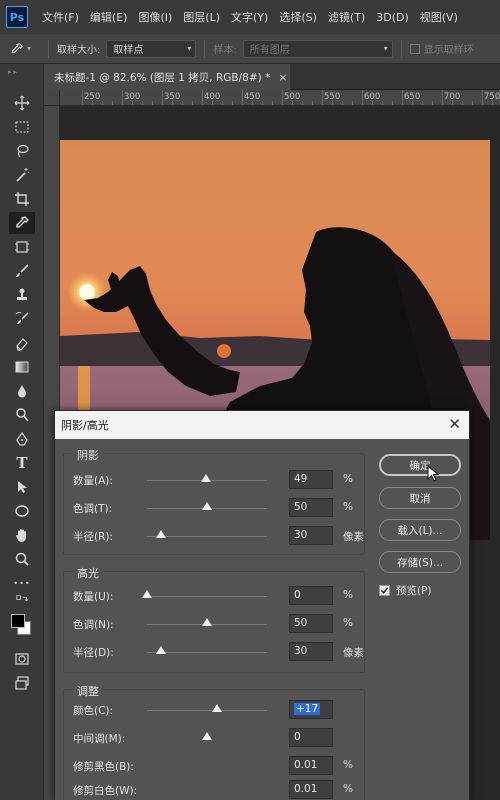  I want to click on shadows-amount-row: 数量(A): 49 %, so click(214, 480).